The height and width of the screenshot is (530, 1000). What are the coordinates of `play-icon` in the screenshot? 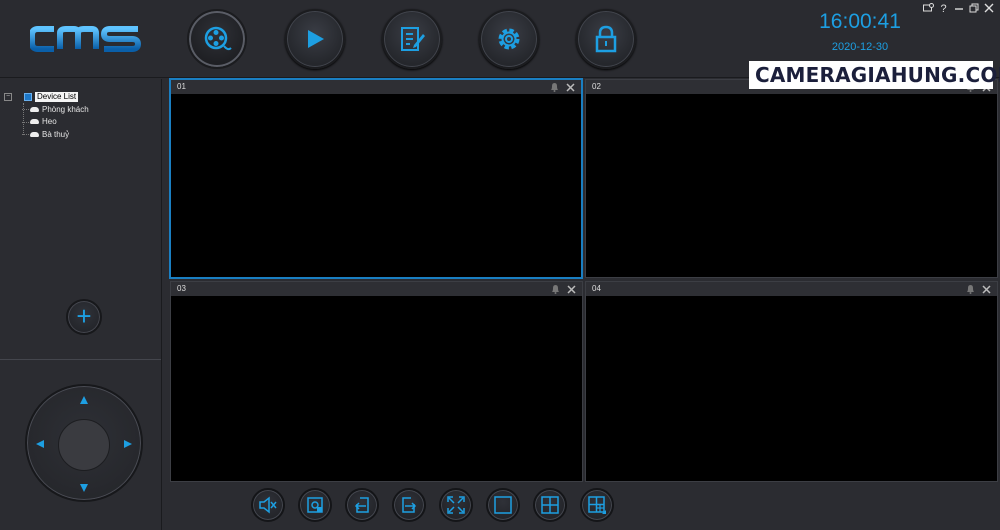 It's located at (316, 39).